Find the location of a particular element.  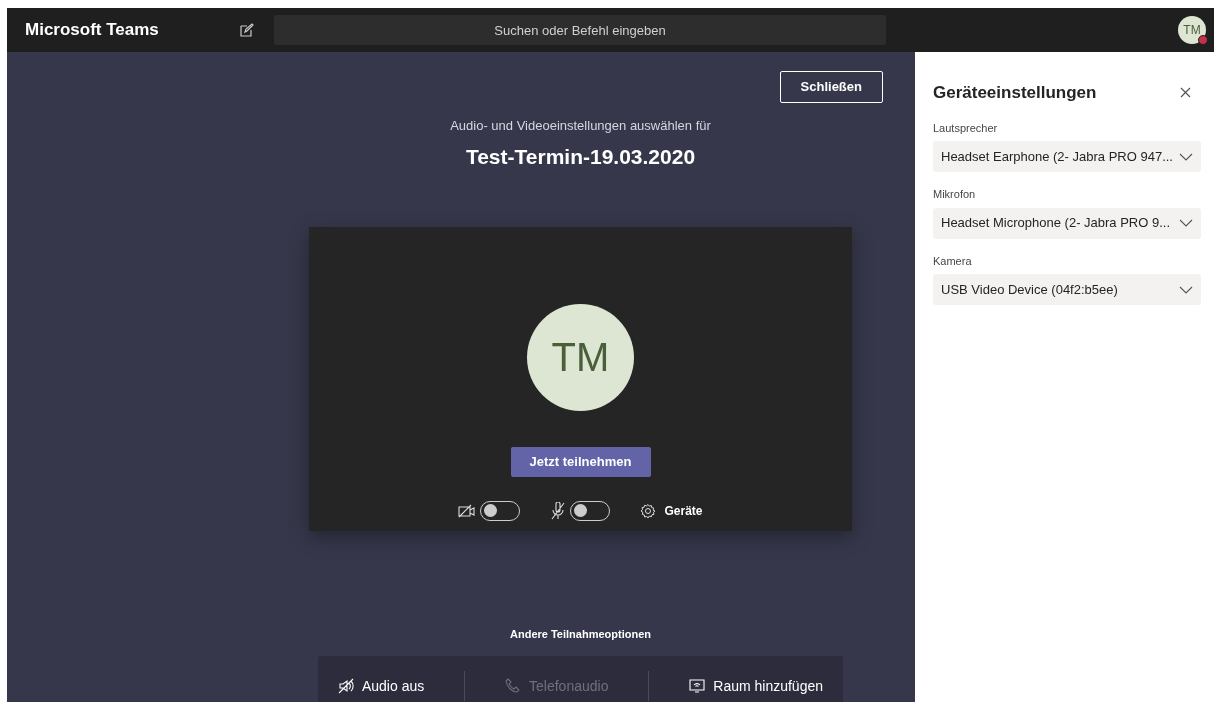

avatar-initials: TM is located at coordinates (1192, 30).